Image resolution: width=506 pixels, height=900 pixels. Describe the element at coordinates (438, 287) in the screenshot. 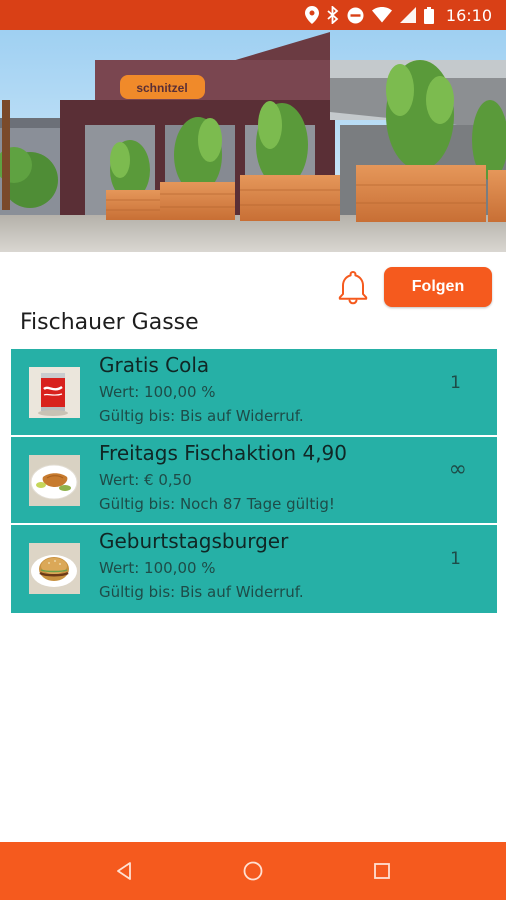

I see `follow-button: Folgen` at that location.